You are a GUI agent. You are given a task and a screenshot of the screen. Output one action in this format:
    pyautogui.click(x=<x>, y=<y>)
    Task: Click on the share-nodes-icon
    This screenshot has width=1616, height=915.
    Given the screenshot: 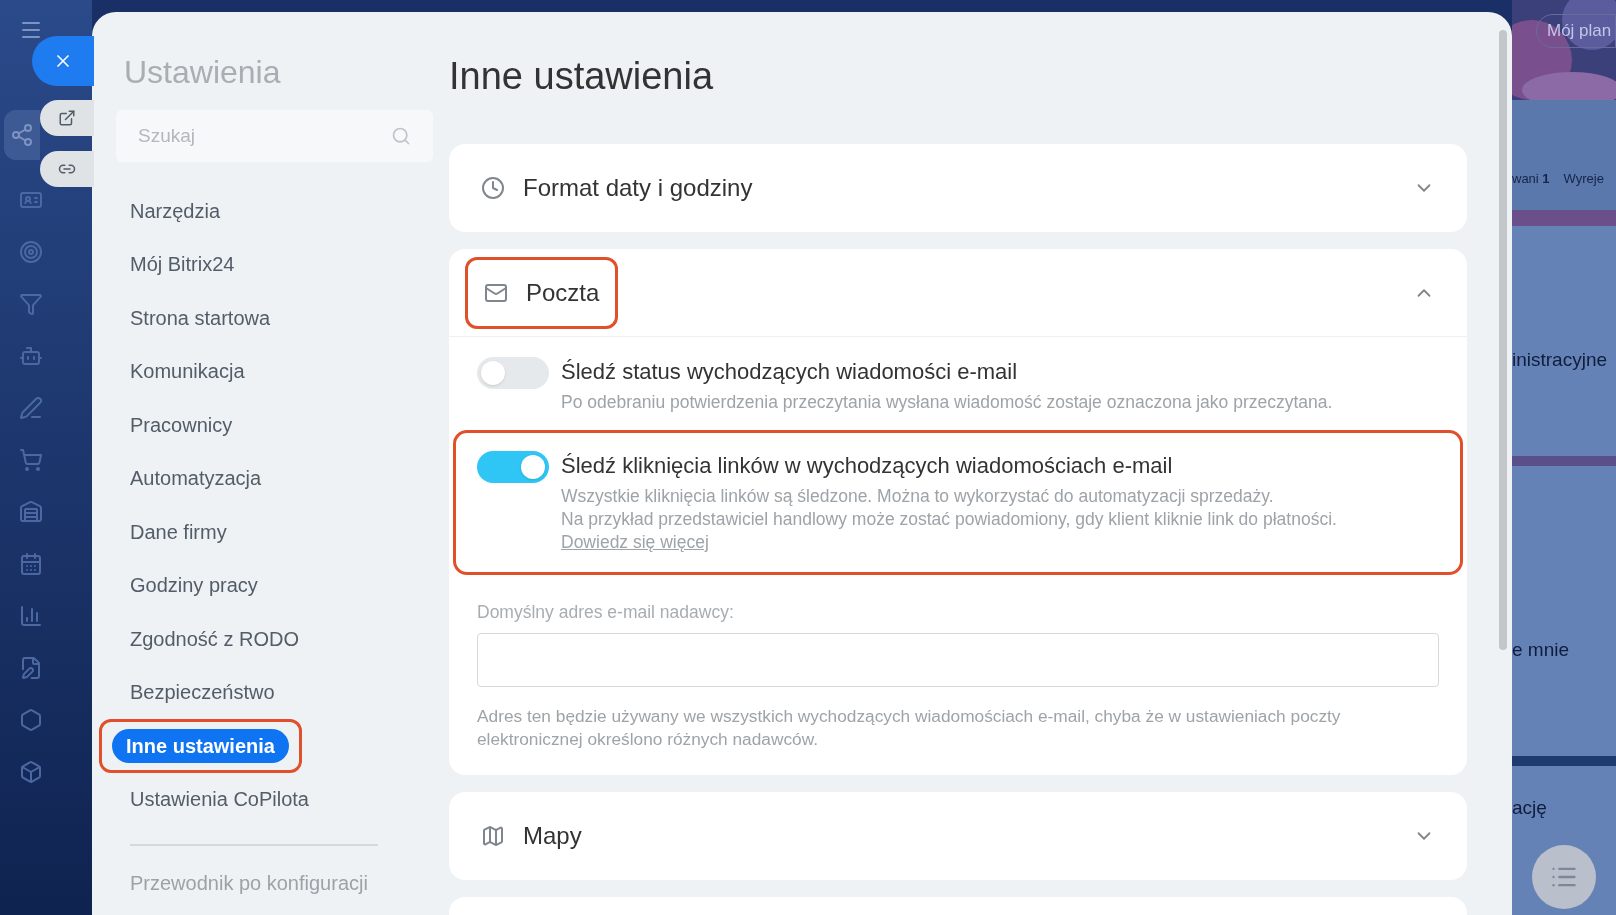 What is the action you would take?
    pyautogui.click(x=22, y=135)
    